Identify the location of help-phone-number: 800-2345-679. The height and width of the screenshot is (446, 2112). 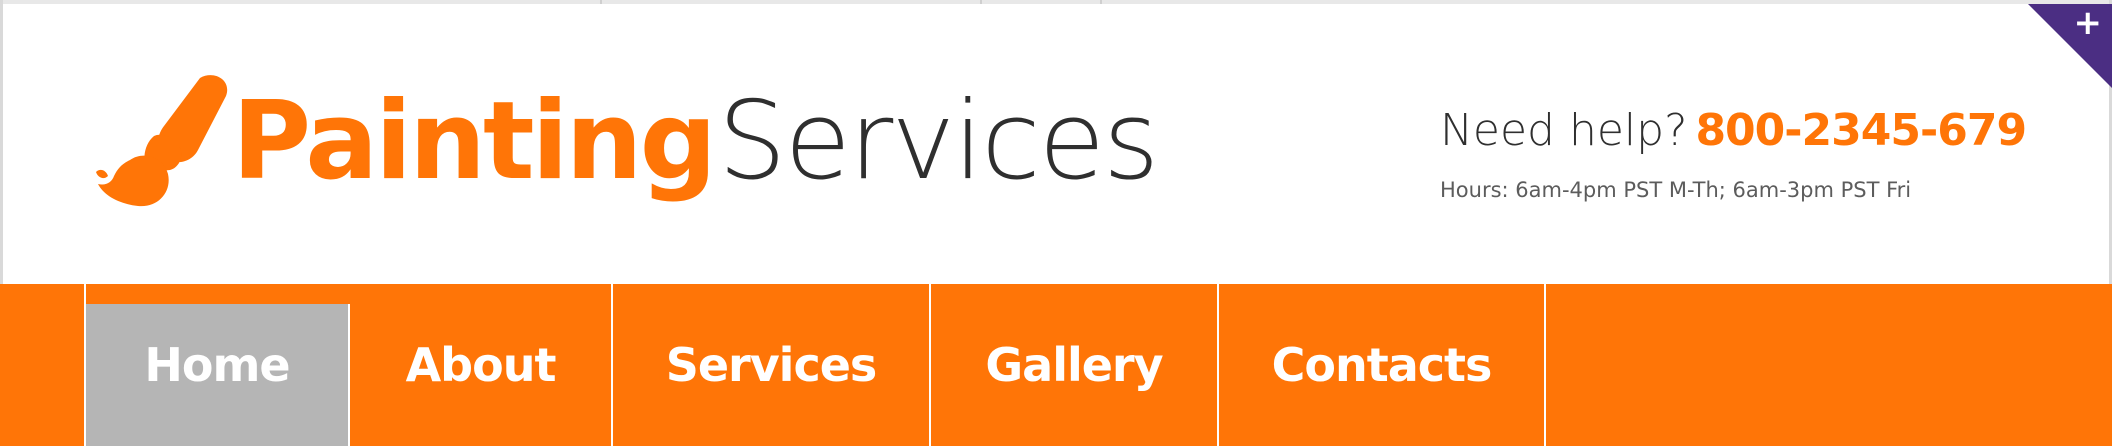
(1861, 130).